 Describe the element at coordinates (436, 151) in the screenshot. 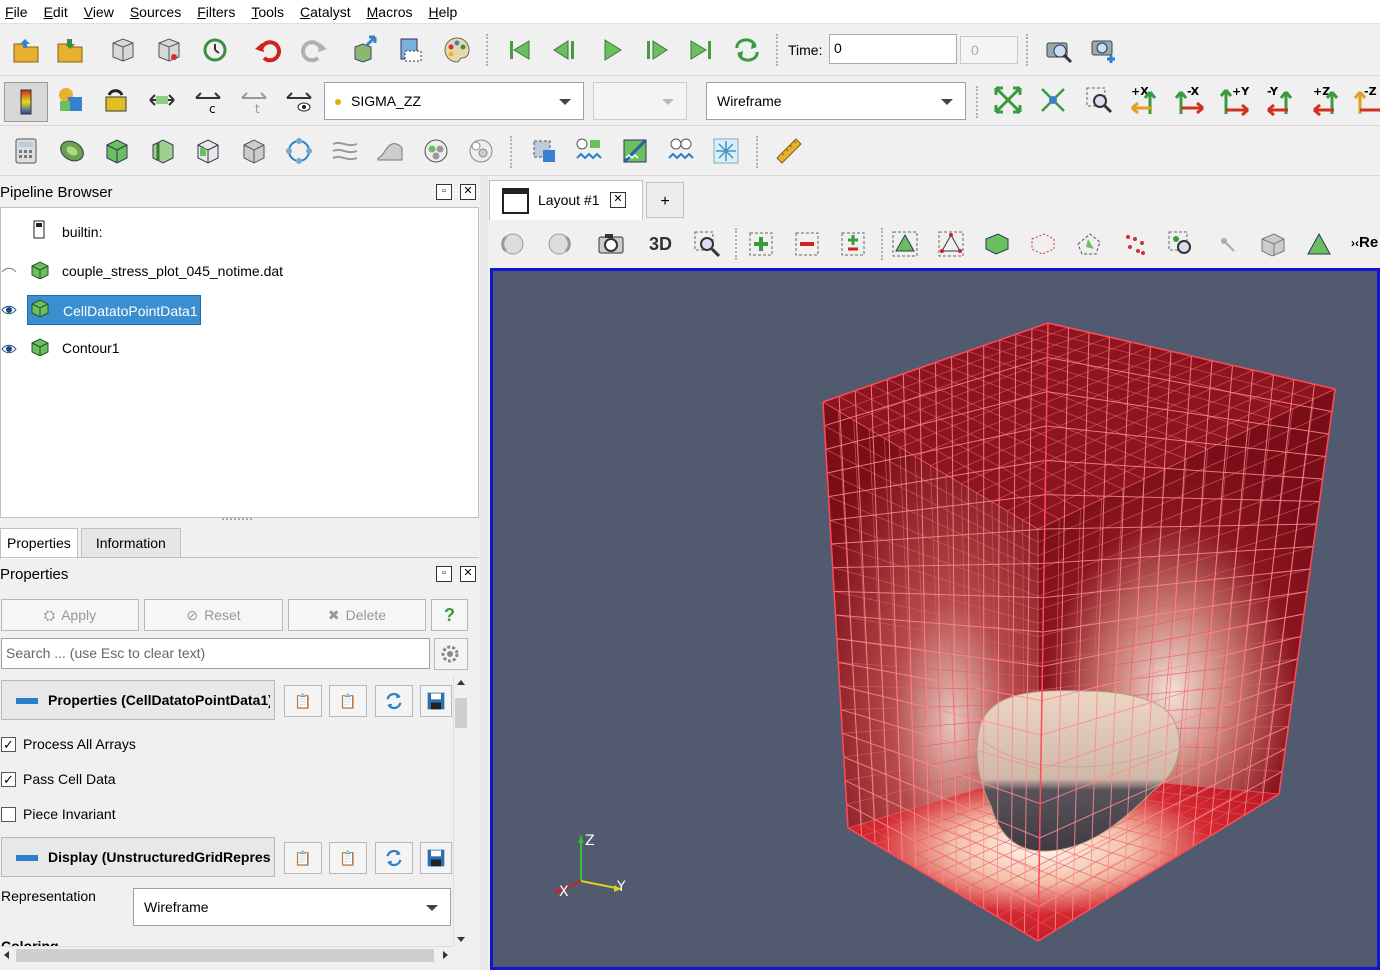

I see `group-datasets-icon` at that location.